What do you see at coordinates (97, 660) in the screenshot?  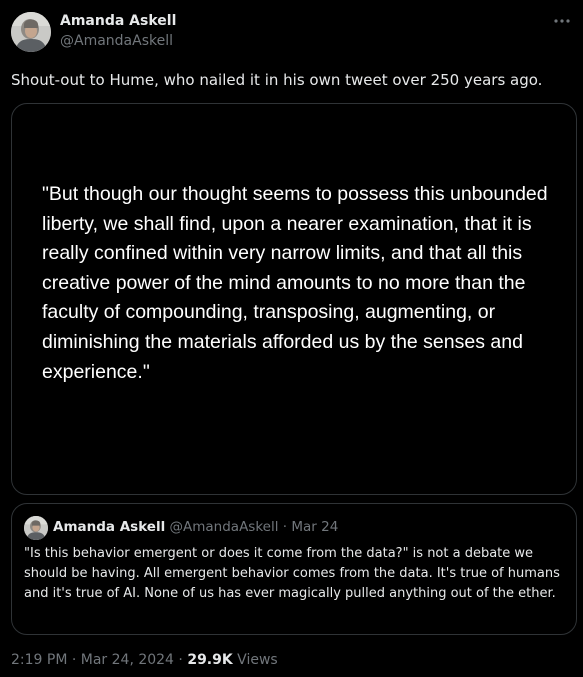 I see `tweet-timestamp: 2:19 PM · Mar 24, 2024 ·` at bounding box center [97, 660].